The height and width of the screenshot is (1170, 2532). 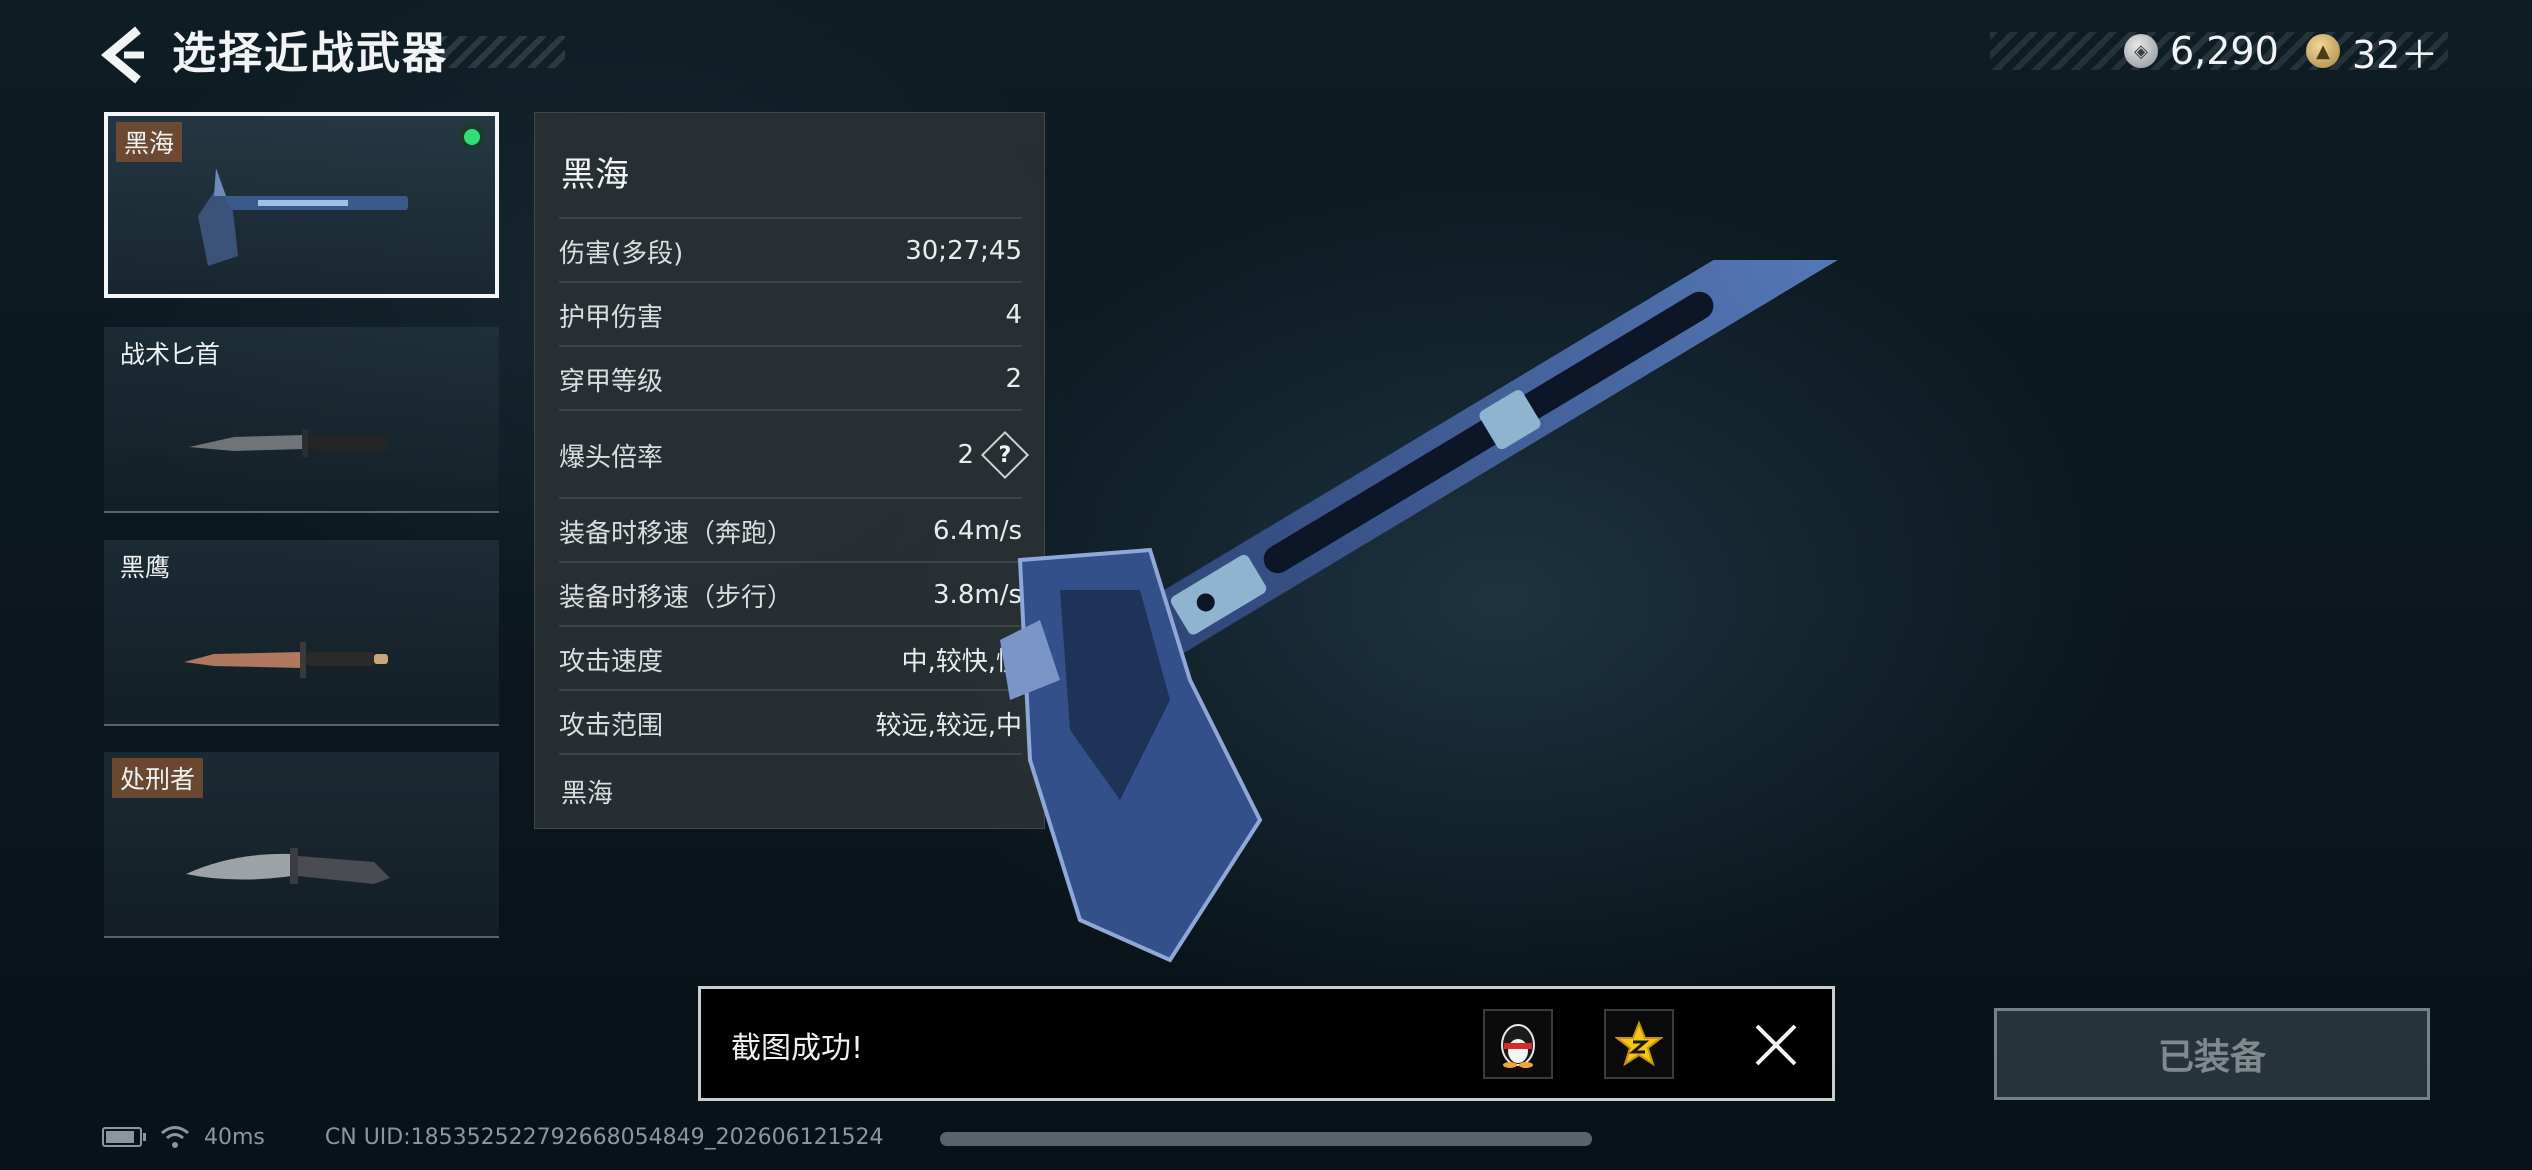 I want to click on share-qq-button, so click(x=1518, y=1044).